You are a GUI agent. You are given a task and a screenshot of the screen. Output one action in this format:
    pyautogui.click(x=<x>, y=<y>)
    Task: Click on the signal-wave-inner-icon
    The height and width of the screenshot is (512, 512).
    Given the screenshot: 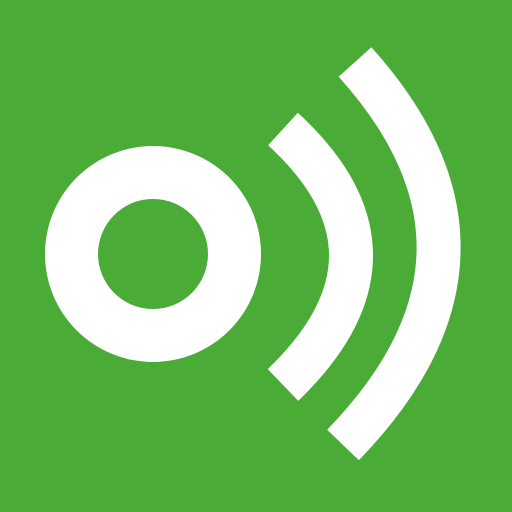 What is the action you would take?
    pyautogui.click(x=320, y=256)
    